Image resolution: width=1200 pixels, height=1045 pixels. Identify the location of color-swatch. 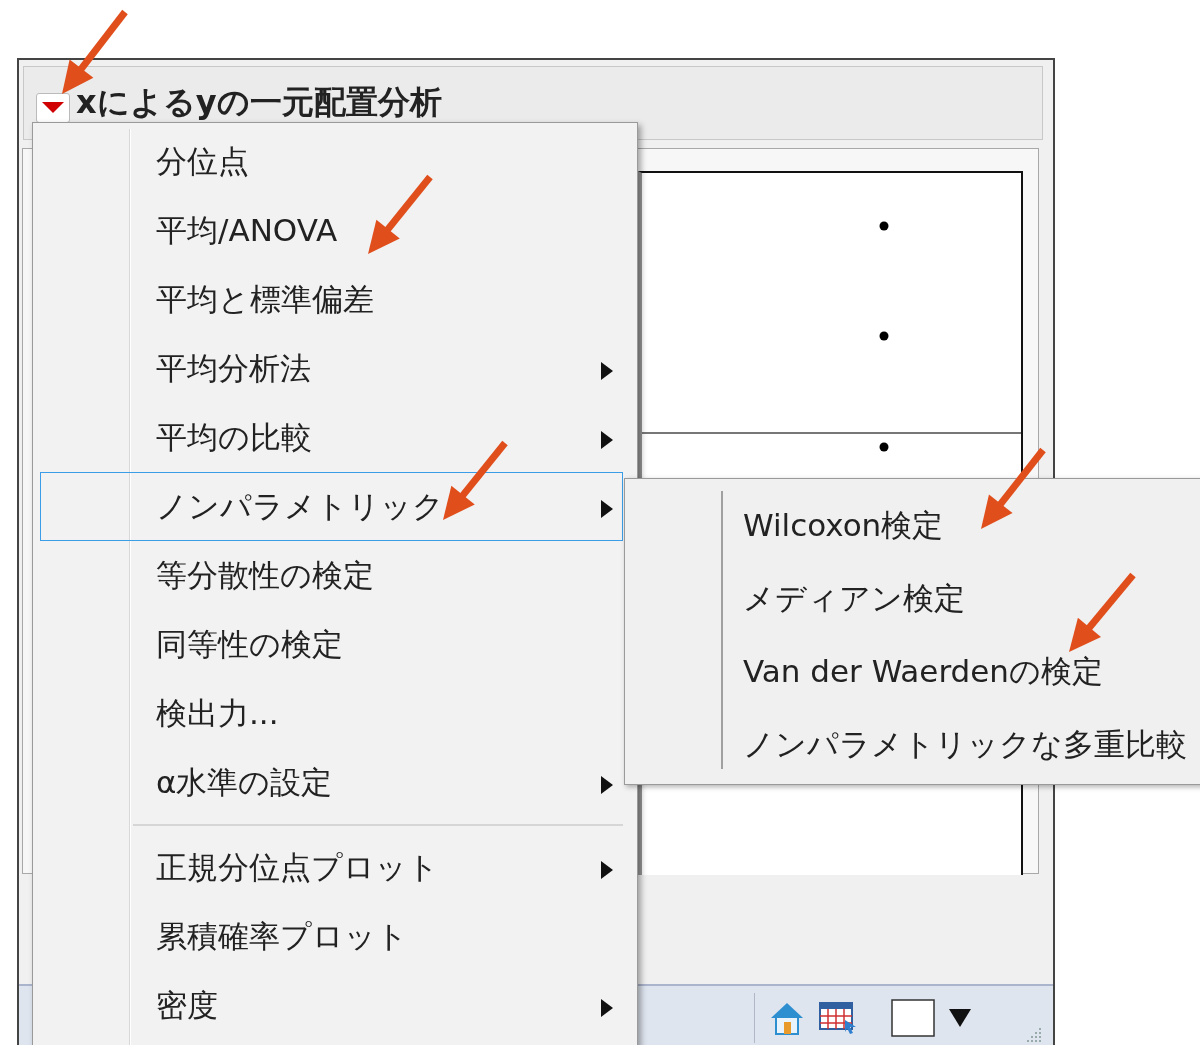
(913, 1018).